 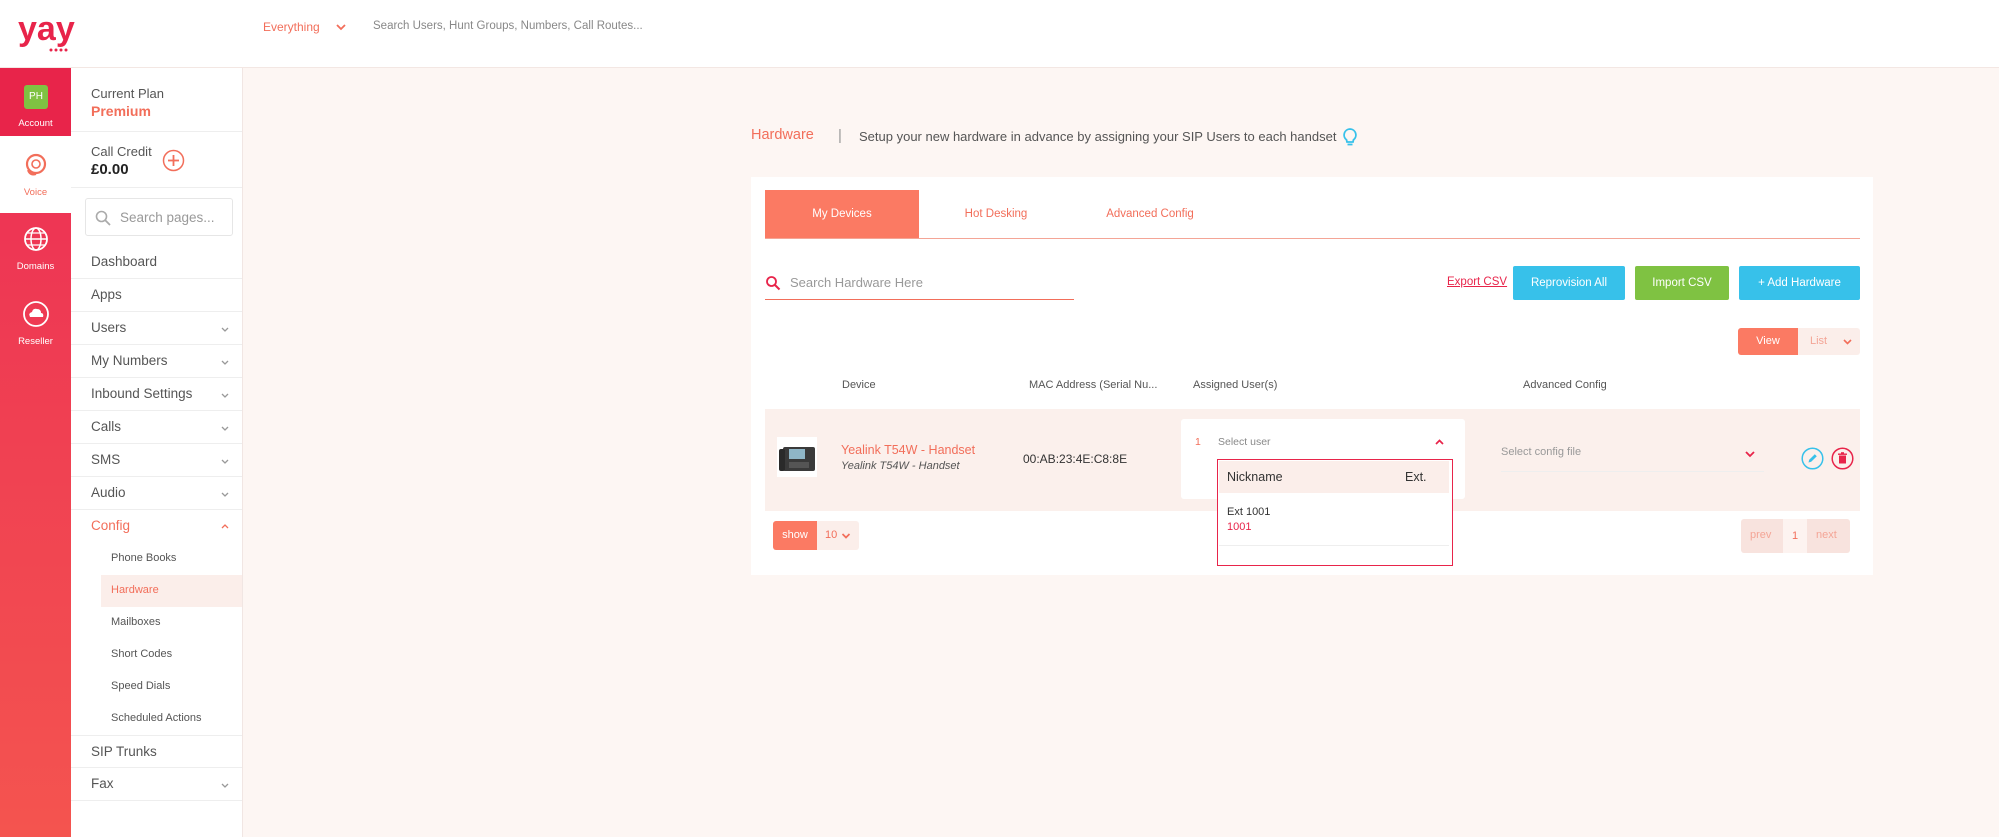 I want to click on view-toggle: View List, so click(x=1799, y=341).